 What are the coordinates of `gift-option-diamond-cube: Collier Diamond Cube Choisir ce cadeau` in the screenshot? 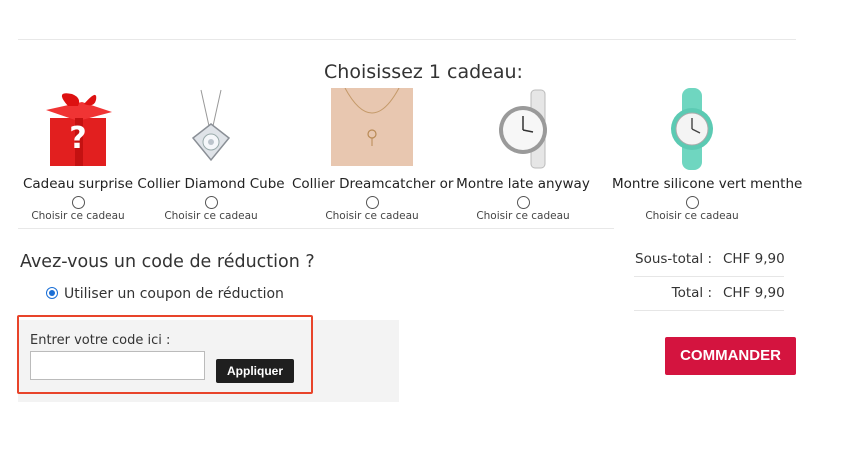 It's located at (211, 155).